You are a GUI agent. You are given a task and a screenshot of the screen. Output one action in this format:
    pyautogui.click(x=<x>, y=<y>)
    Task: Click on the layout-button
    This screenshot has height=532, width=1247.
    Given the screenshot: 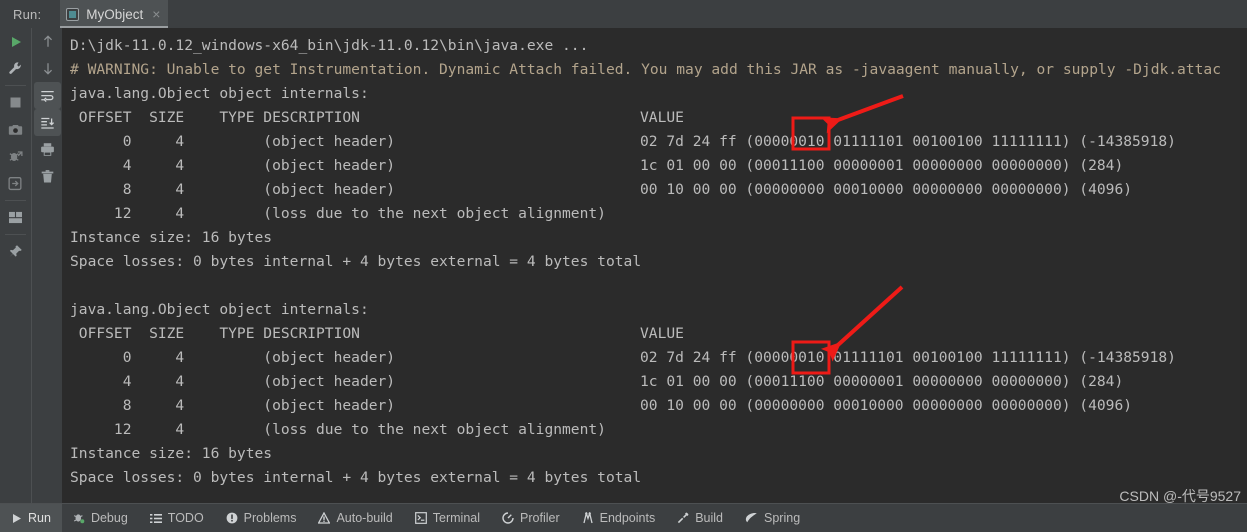 What is the action you would take?
    pyautogui.click(x=15, y=217)
    